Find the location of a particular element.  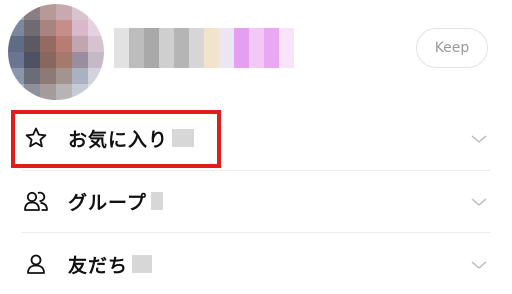

person-icon is located at coordinates (36, 264).